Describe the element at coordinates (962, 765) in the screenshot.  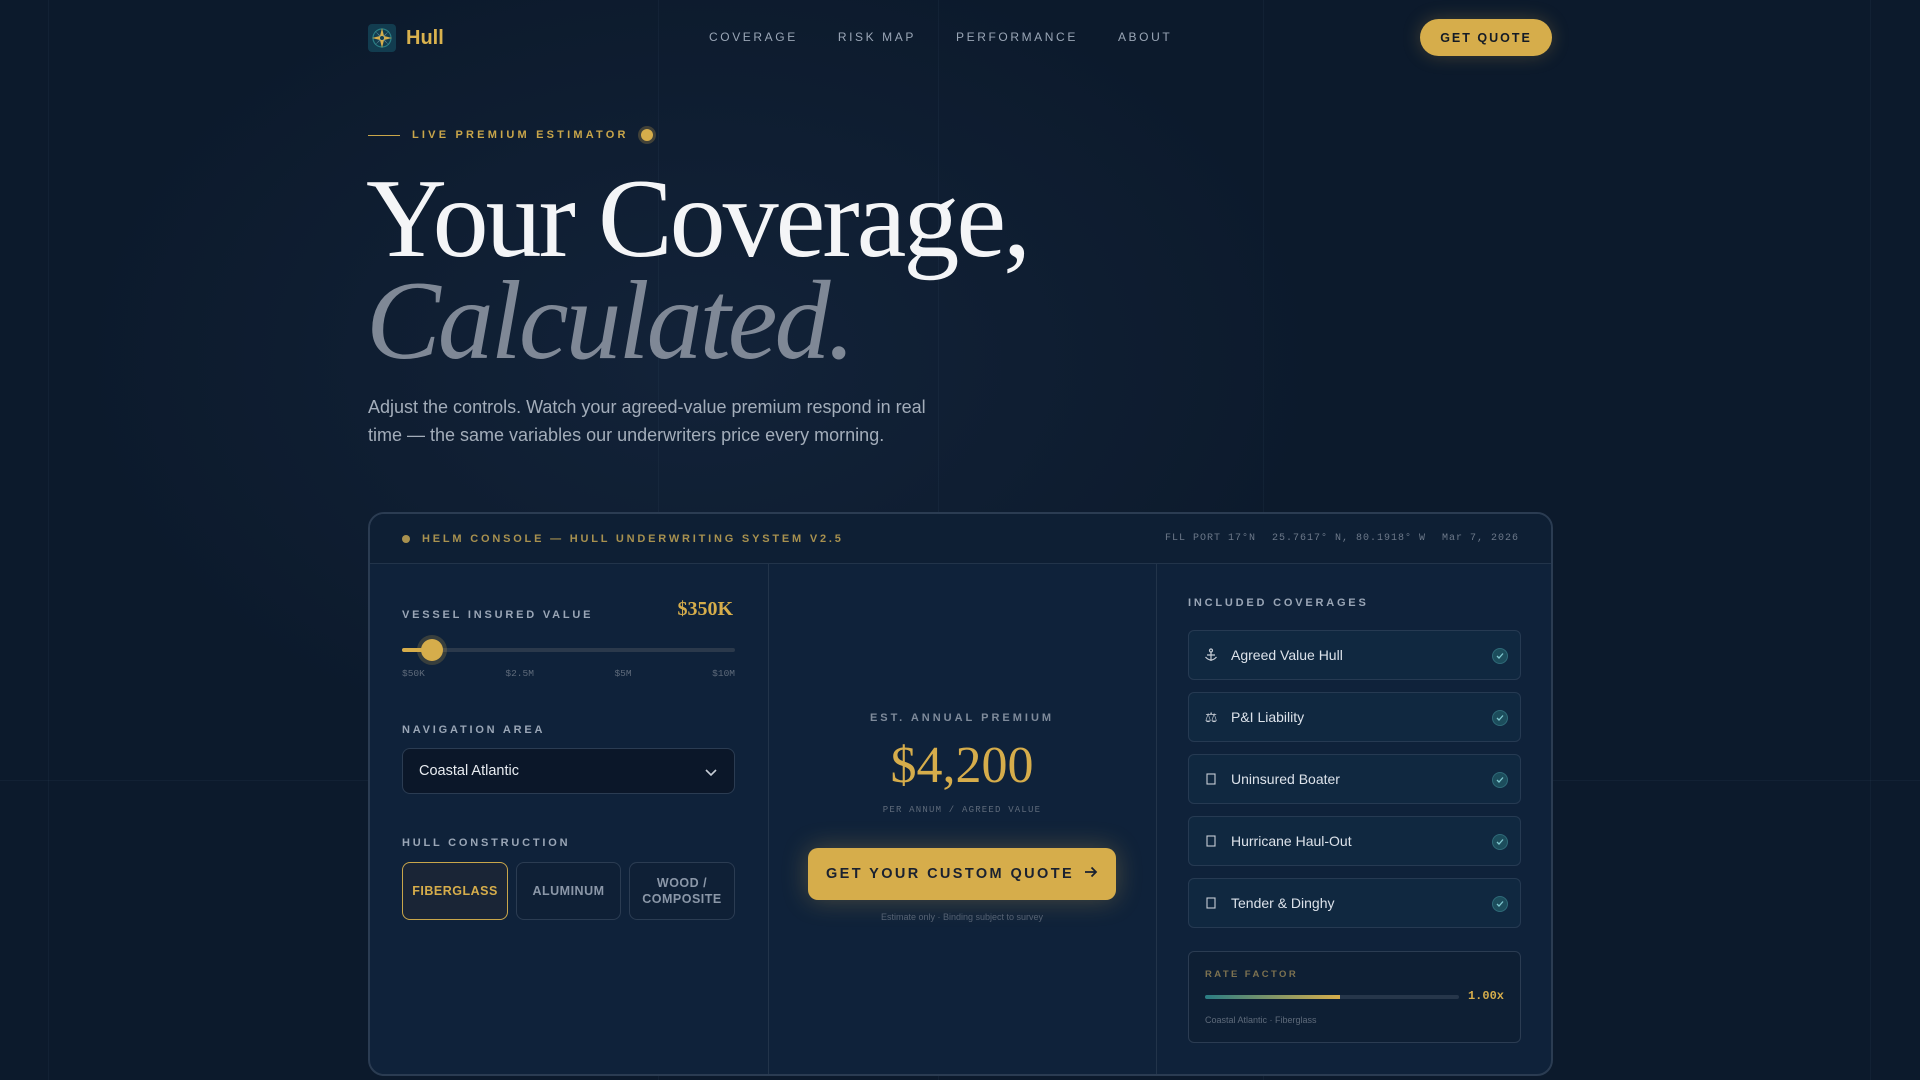
I see `premium-amount: $4,200` at that location.